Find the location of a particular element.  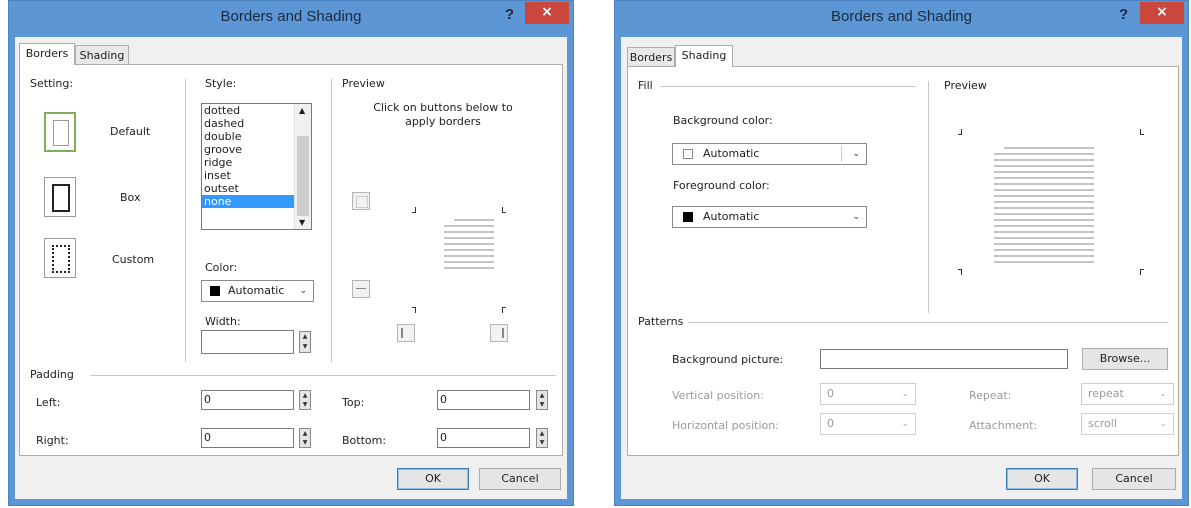

bg-color-label: Background color: is located at coordinates (723, 120).